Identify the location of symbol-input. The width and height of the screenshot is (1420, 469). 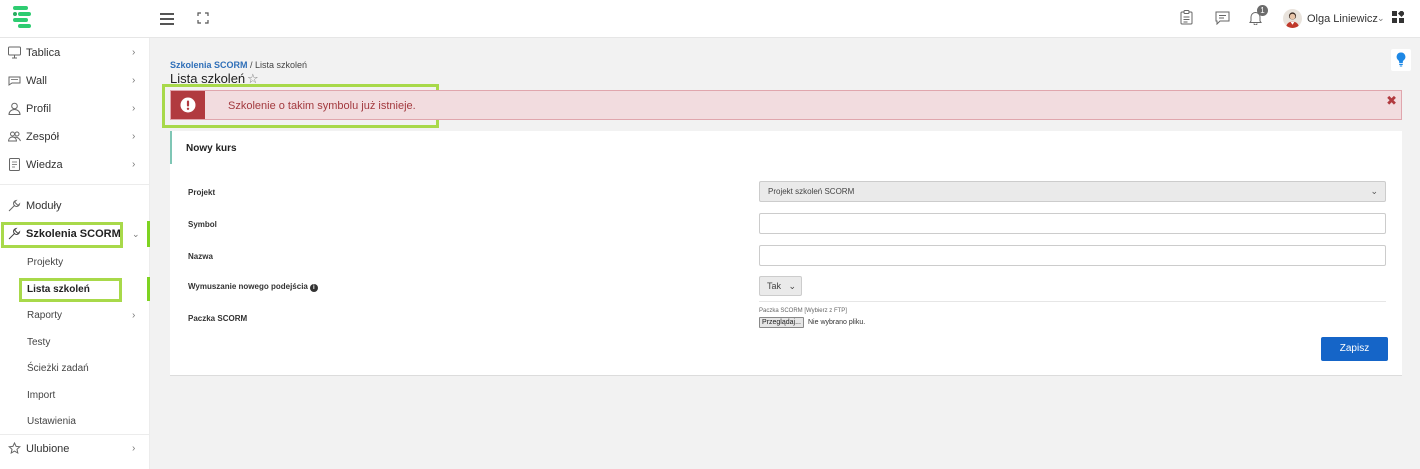
(1072, 223).